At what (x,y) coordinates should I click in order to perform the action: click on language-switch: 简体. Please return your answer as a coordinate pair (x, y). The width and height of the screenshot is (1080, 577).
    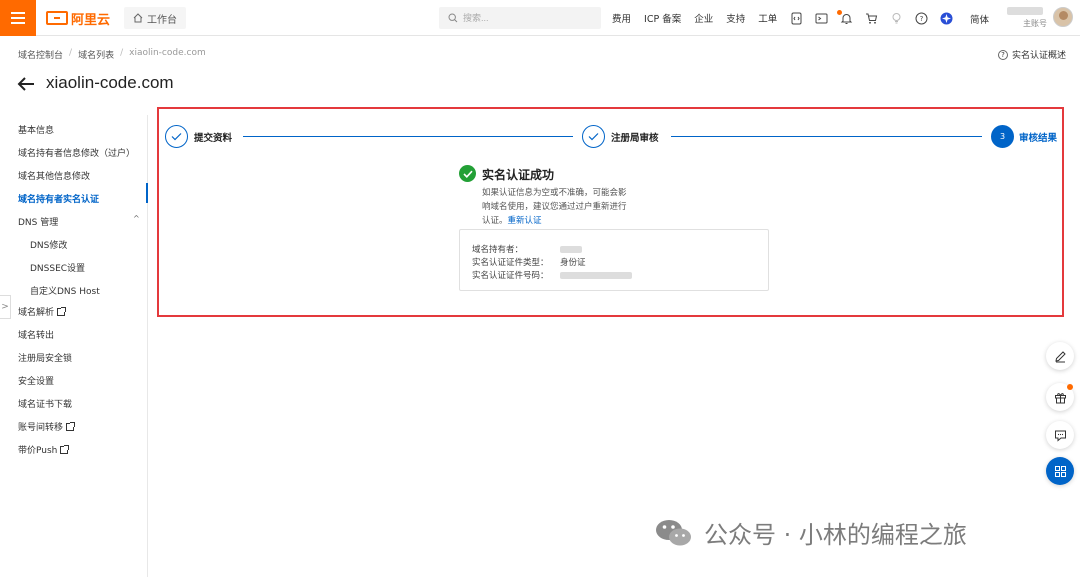
    Looking at the image, I should click on (979, 19).